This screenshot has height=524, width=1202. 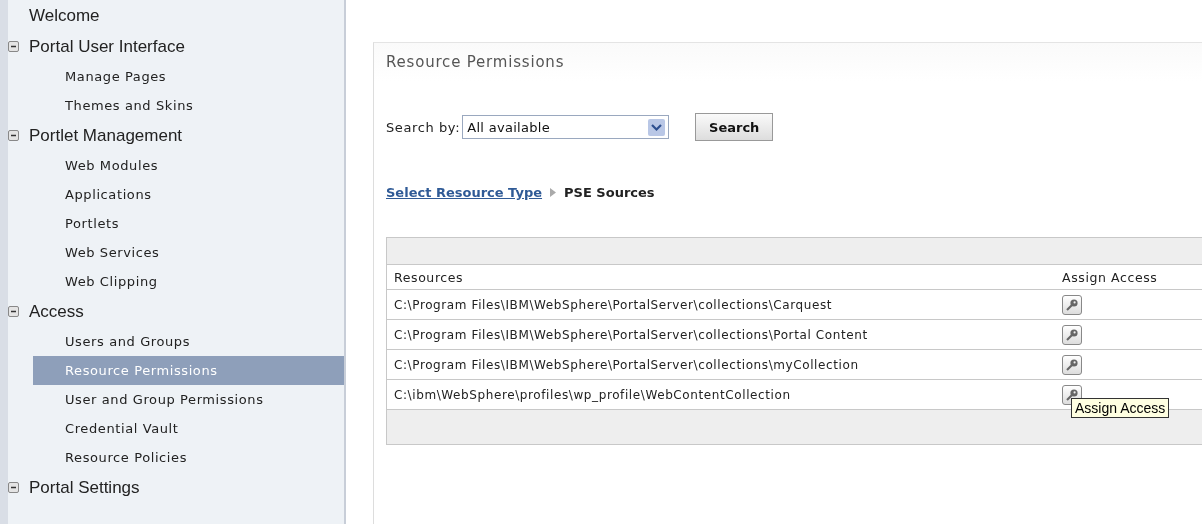 What do you see at coordinates (188, 194) in the screenshot?
I see `nav-item: Applications` at bounding box center [188, 194].